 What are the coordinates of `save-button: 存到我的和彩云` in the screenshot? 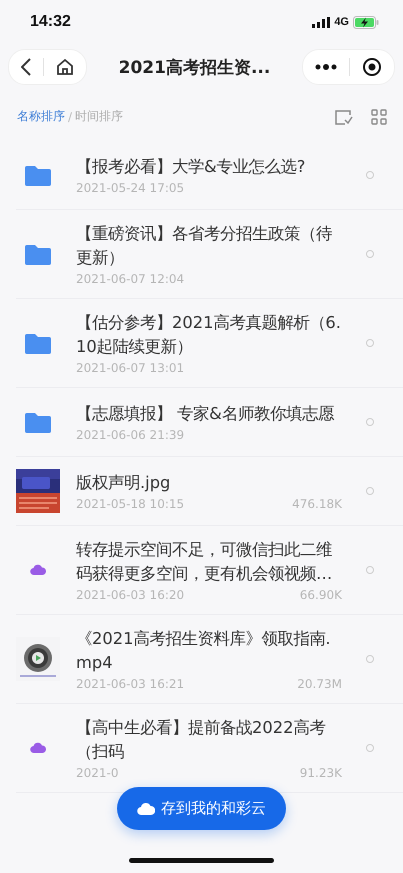 It's located at (201, 808).